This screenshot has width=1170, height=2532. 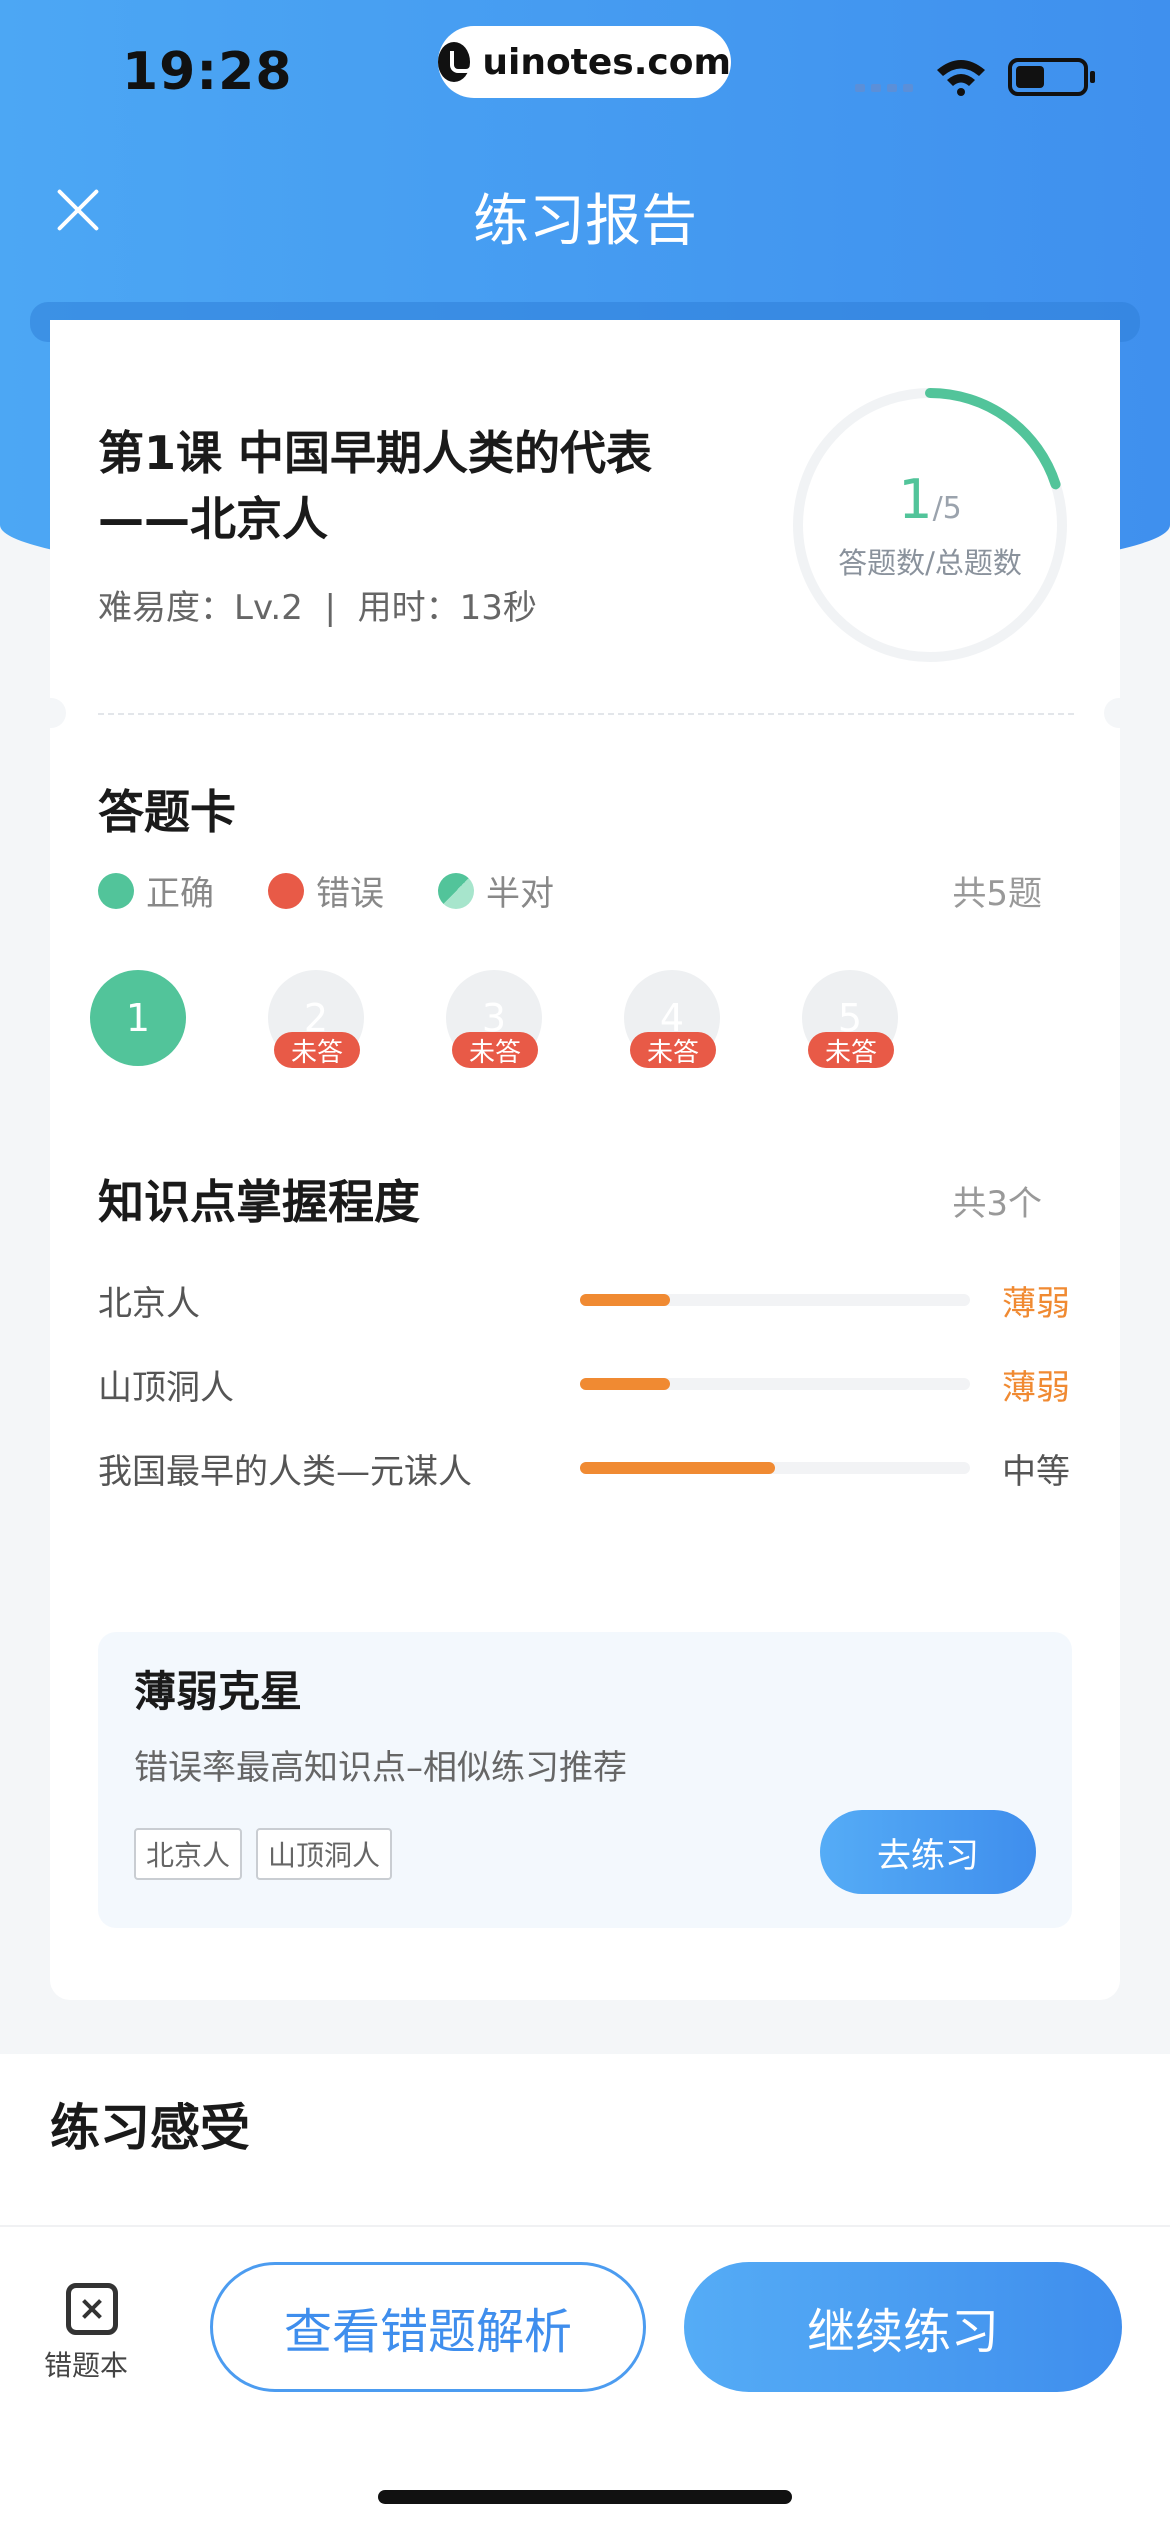 I want to click on knowledge-name: 北京人, so click(x=149, y=1303).